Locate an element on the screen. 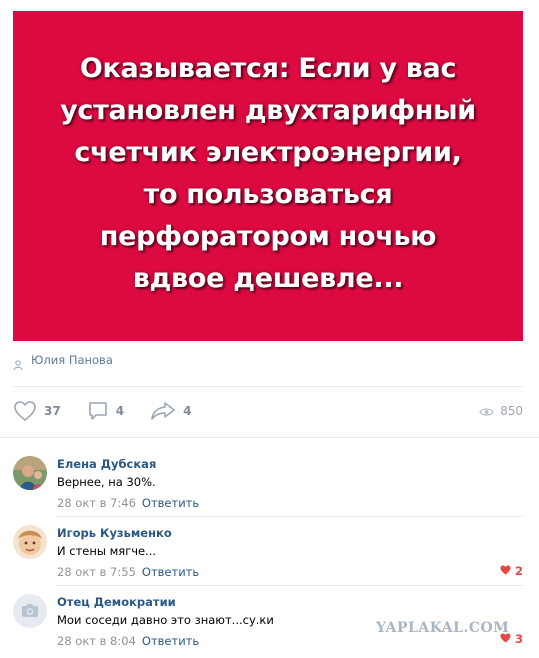  views-counter: 850 is located at coordinates (501, 411).